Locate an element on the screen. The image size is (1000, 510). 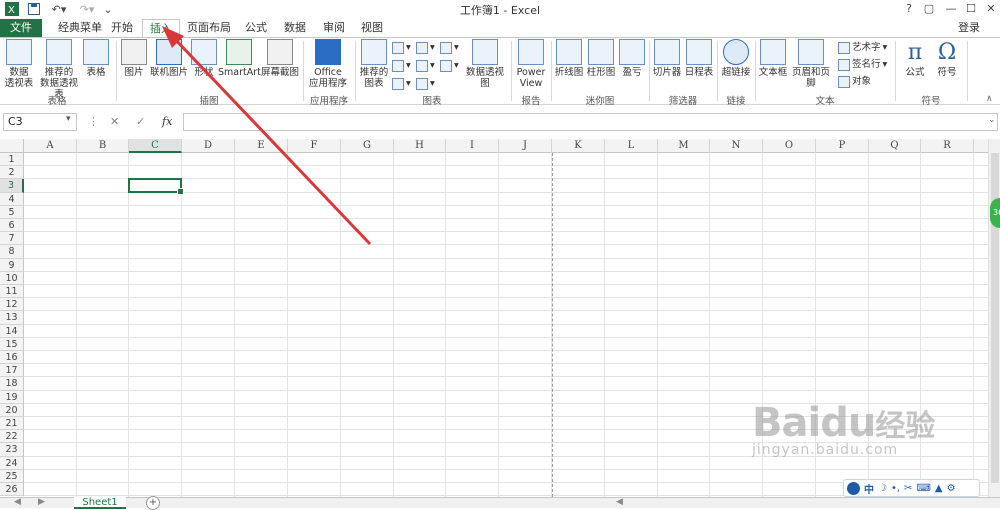
select-all-corner is located at coordinates (12, 146).